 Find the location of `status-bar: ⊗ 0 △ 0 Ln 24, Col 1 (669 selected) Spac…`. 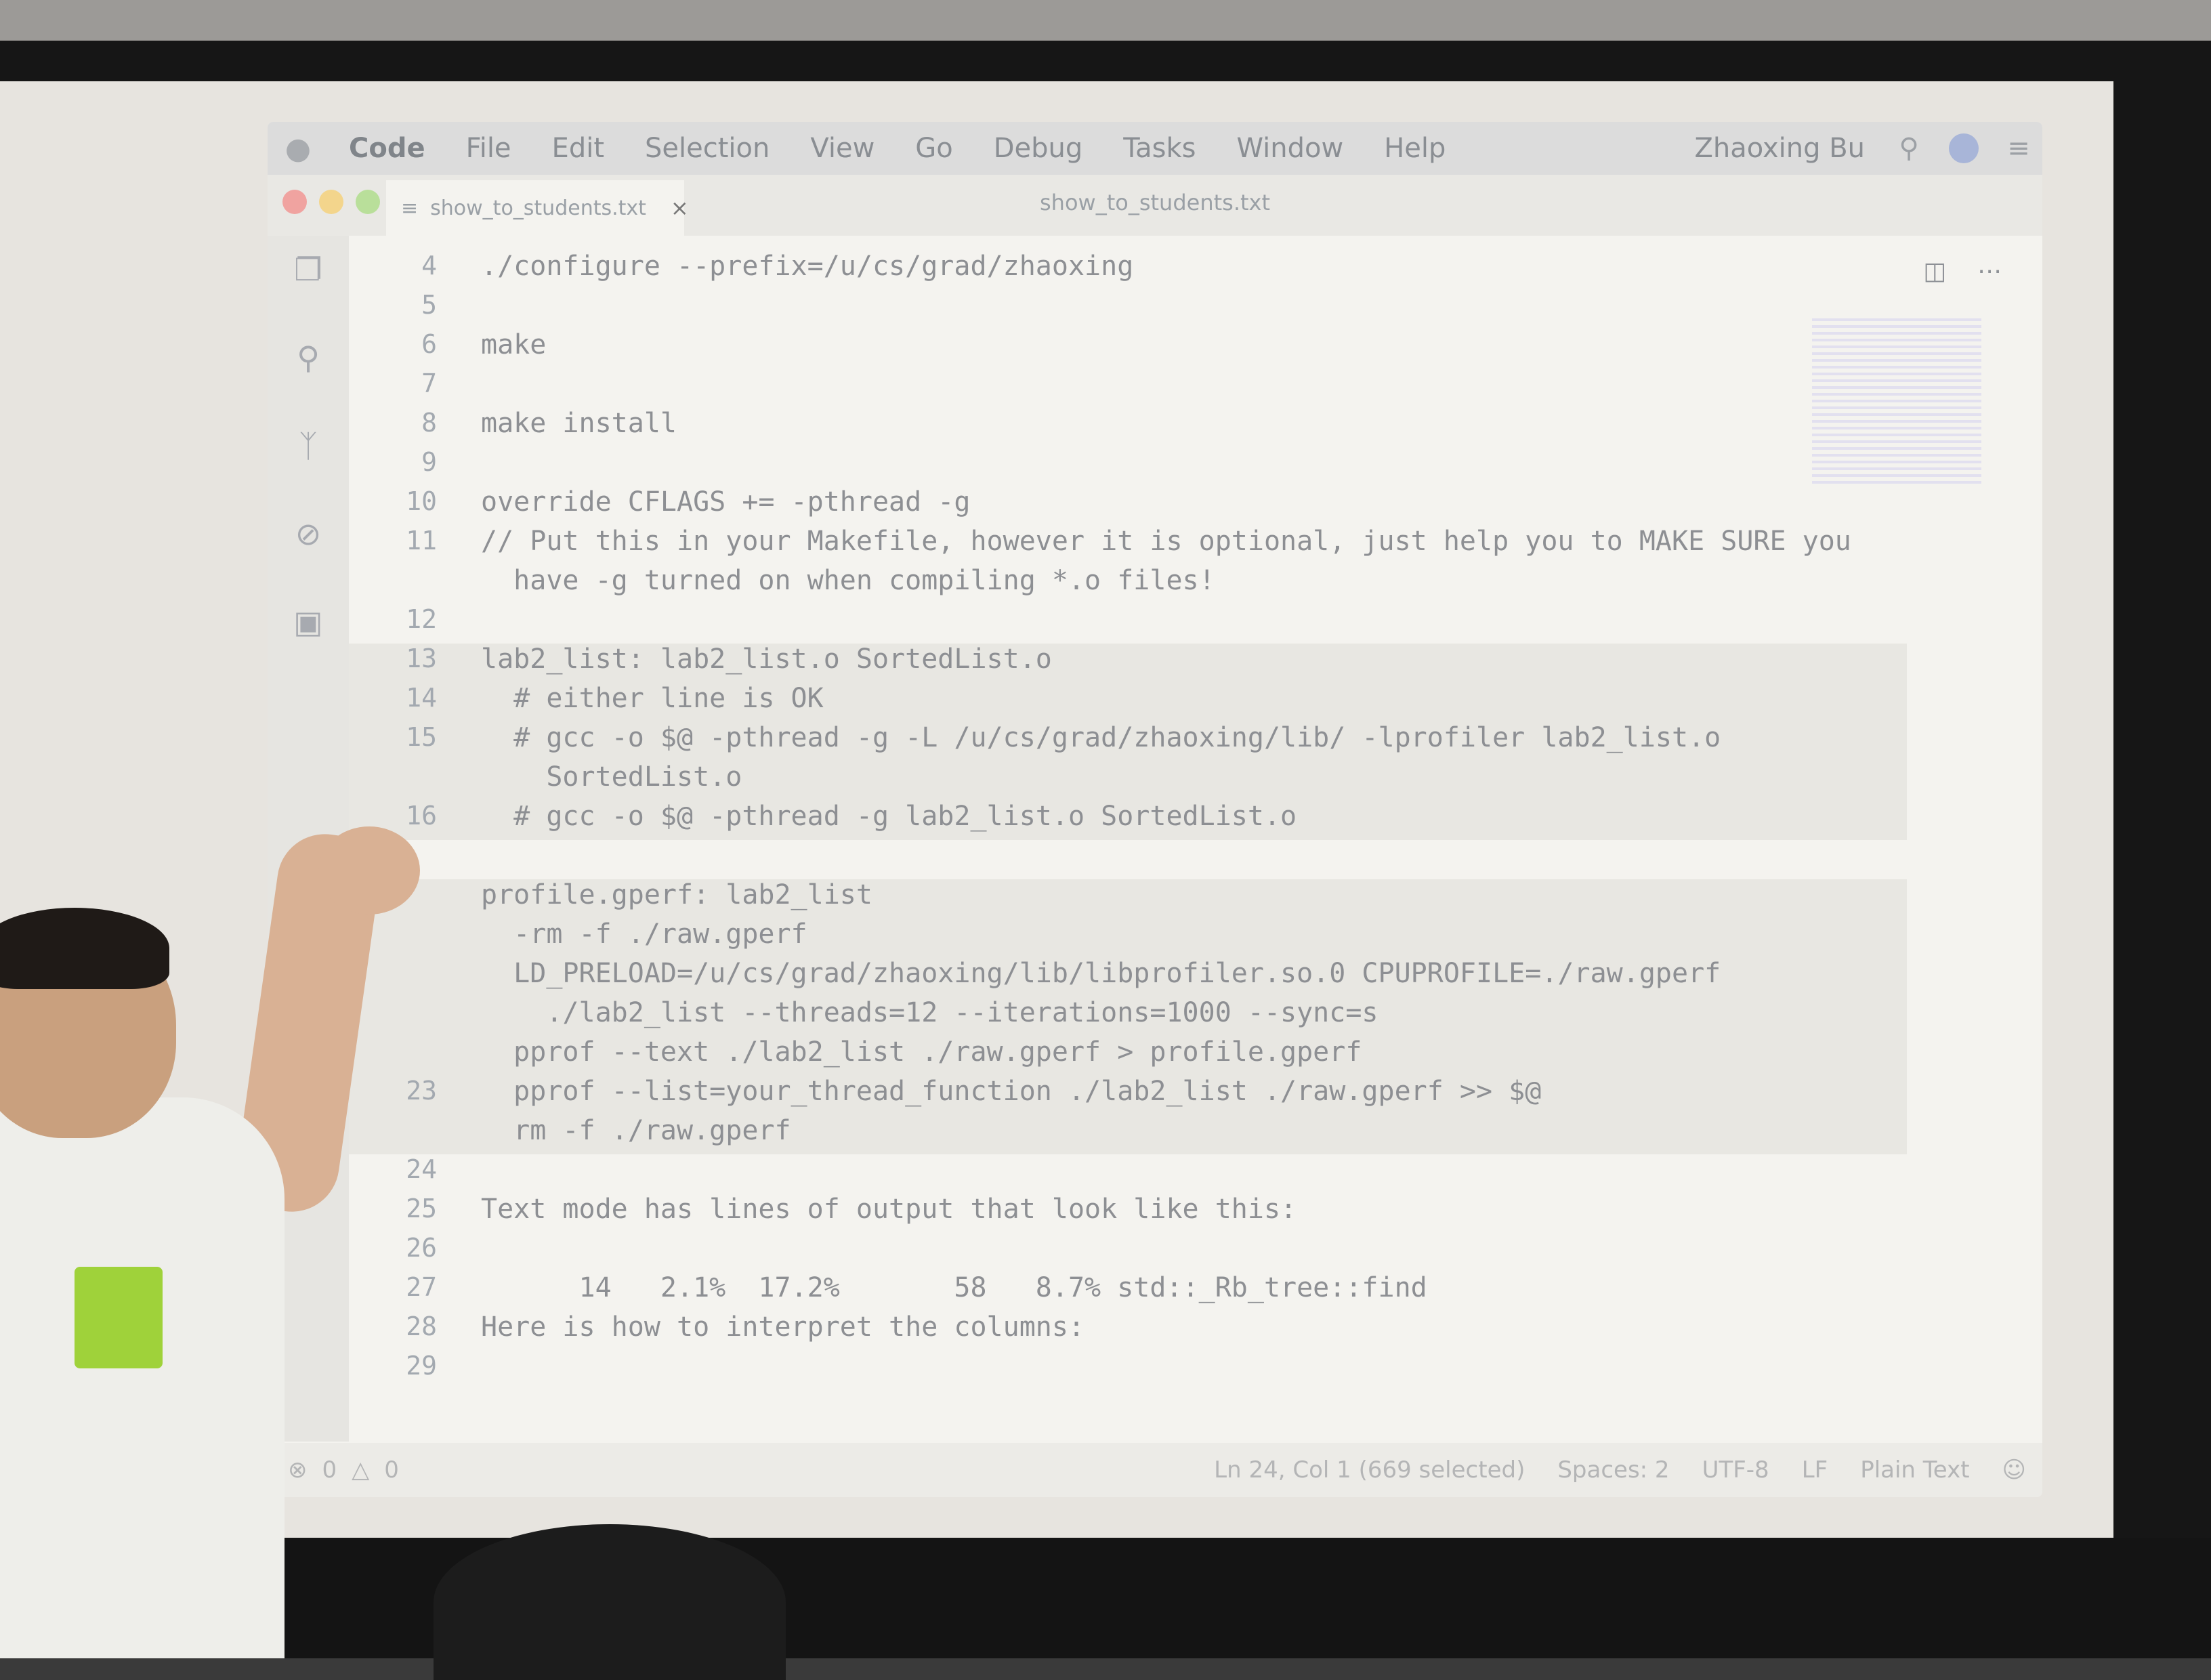

status-bar: ⊗ 0 △ 0 Ln 24, Col 1 (669 selected) Spac… is located at coordinates (1155, 1470).